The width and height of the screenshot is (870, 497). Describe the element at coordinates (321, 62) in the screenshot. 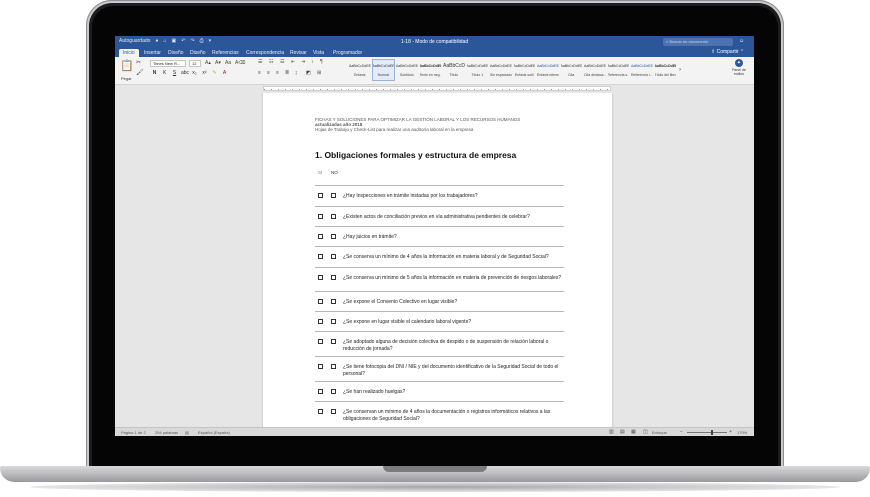

I see `pilcrow-icon: ¶` at that location.